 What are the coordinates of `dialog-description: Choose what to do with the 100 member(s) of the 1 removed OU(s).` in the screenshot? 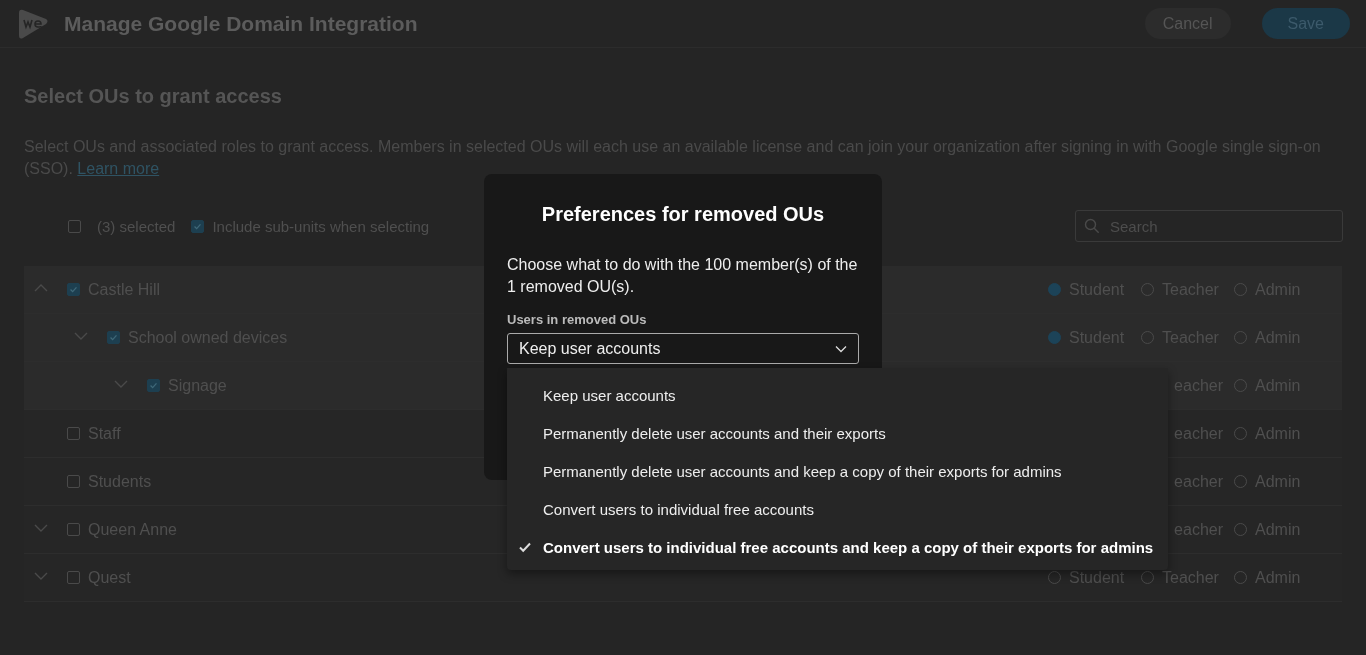 It's located at (683, 276).